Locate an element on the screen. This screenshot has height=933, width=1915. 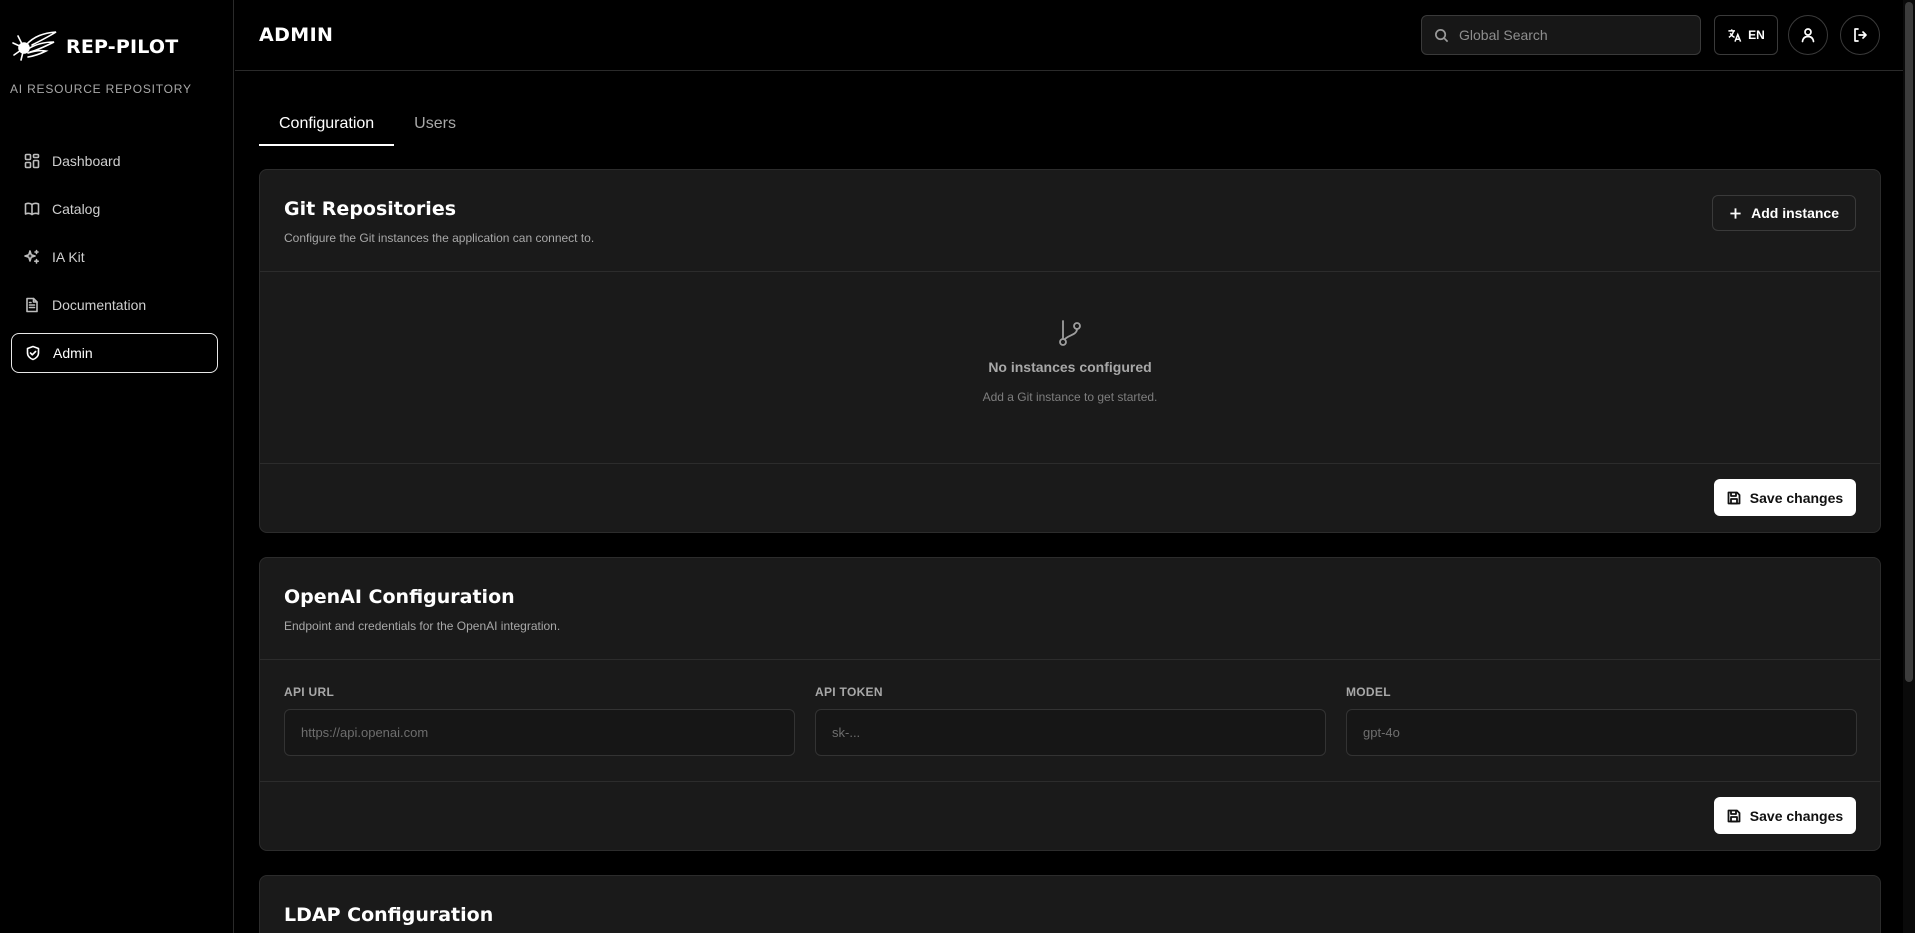
add-instance-button: Add instance is located at coordinates (1784, 213).